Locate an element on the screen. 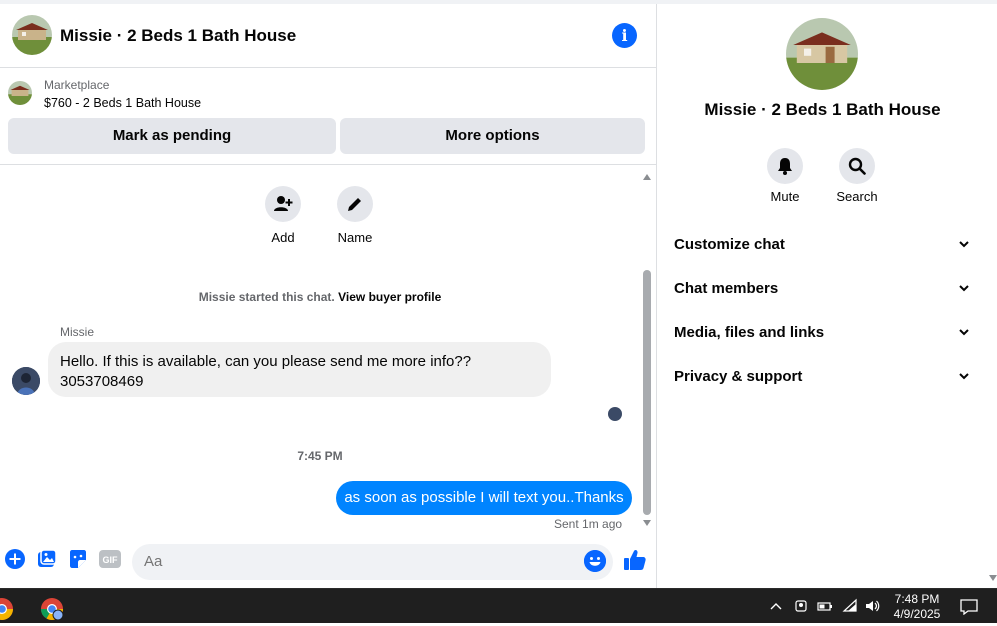  chrome-profile-icon is located at coordinates (52, 609).